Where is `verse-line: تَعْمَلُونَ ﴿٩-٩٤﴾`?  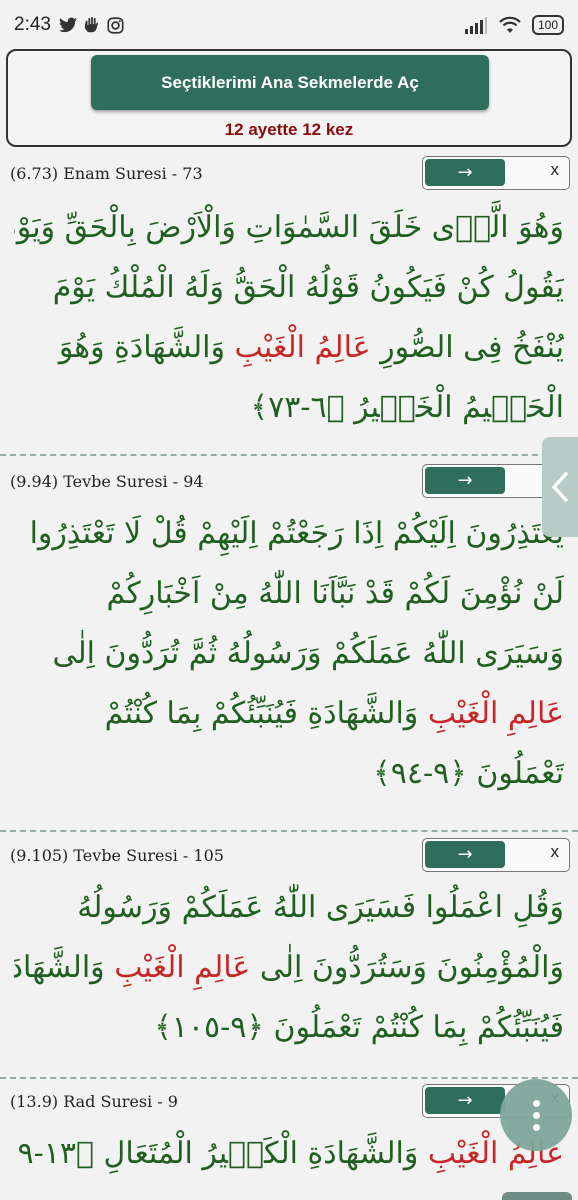
verse-line: تَعْمَلُونَ ﴿٩-٩٤﴾ is located at coordinates (289, 774).